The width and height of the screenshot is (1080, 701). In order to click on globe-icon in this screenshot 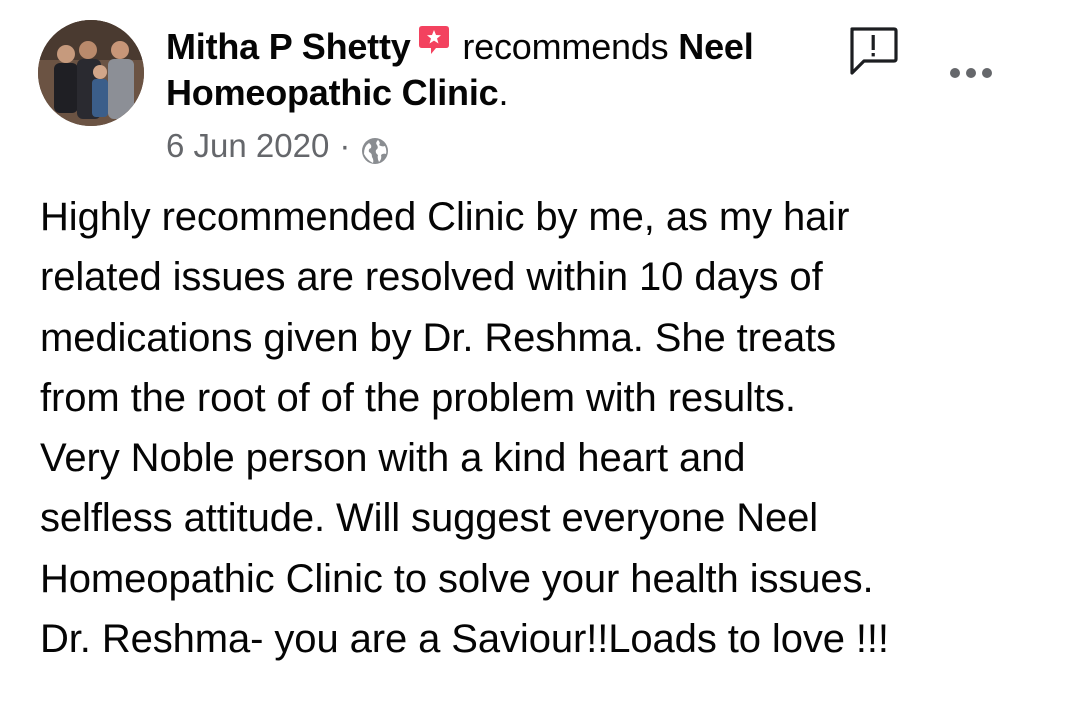, I will do `click(375, 148)`.